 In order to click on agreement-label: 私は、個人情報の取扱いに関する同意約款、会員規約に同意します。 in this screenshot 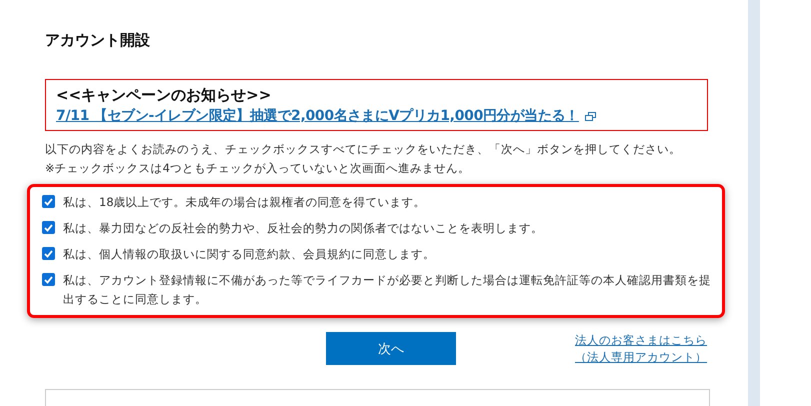, I will do `click(249, 254)`.